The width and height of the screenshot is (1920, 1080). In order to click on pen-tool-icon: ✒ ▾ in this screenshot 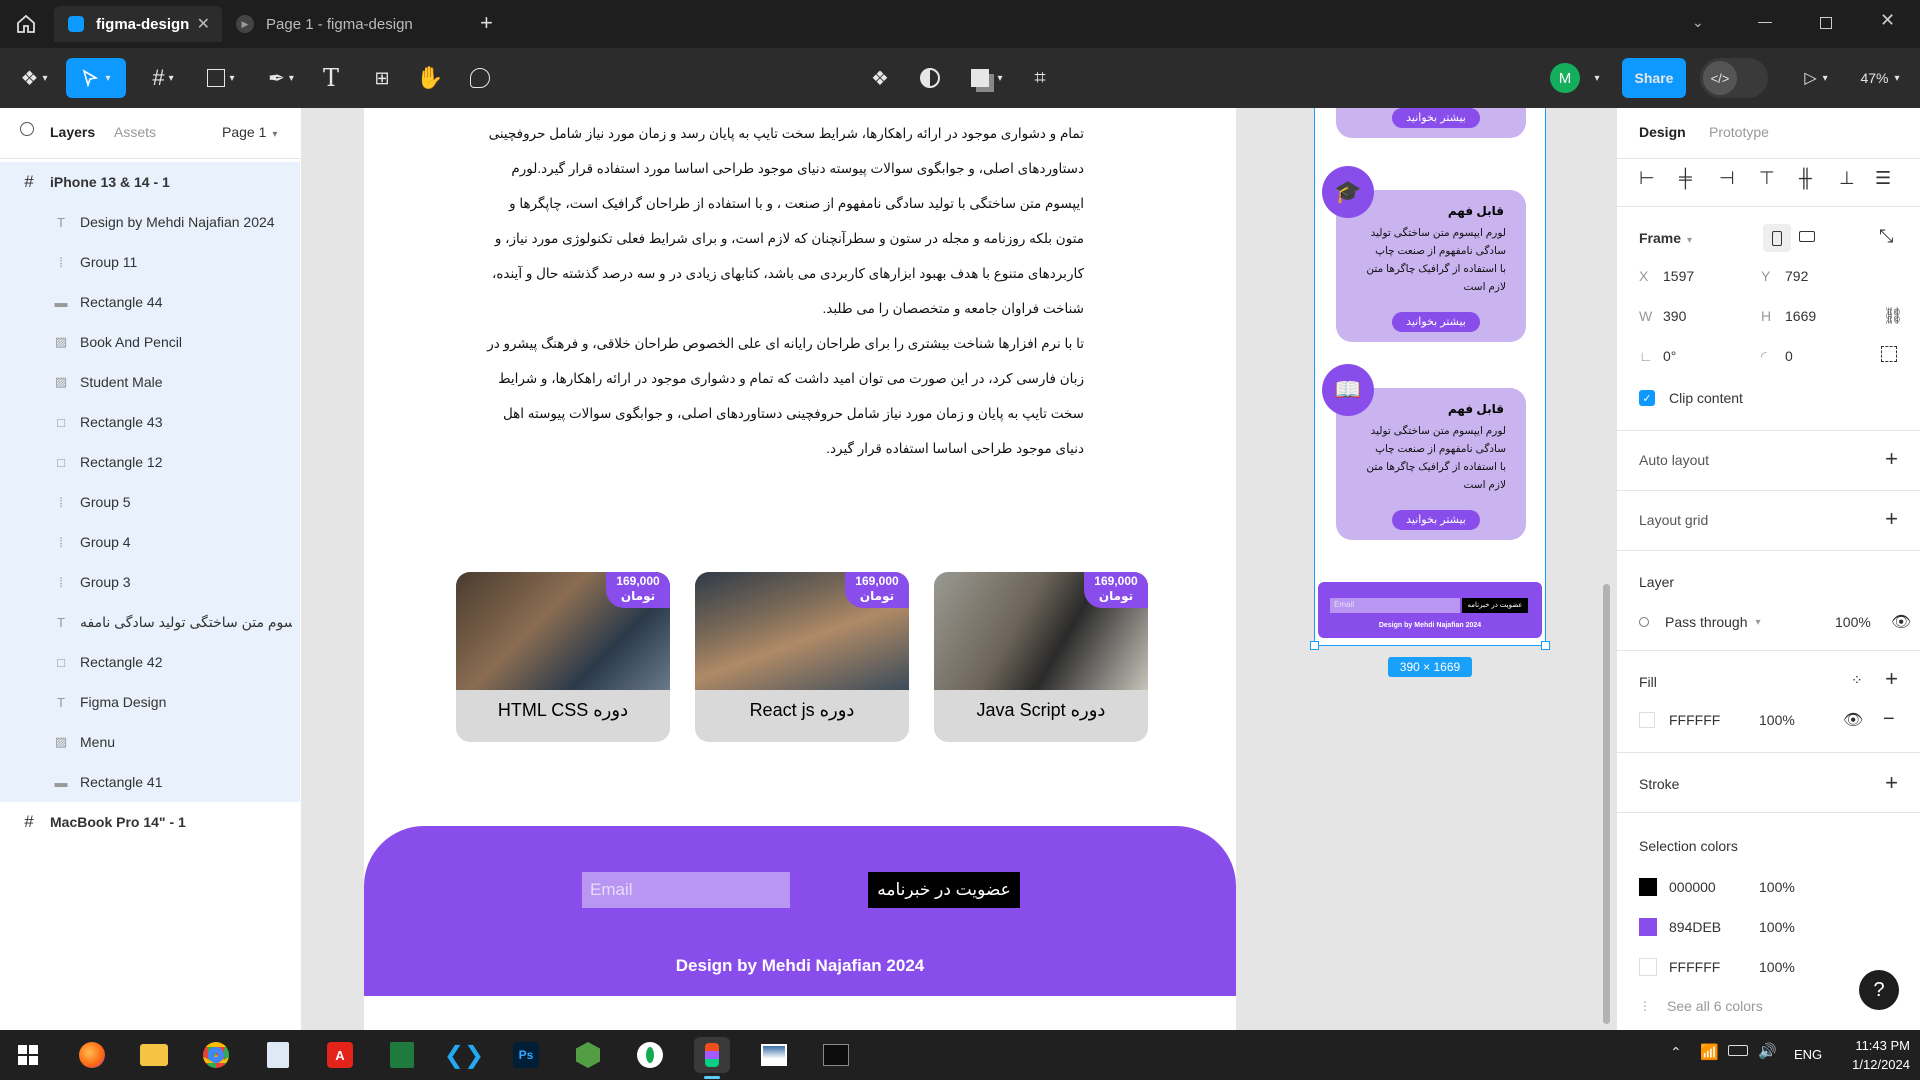, I will do `click(281, 78)`.